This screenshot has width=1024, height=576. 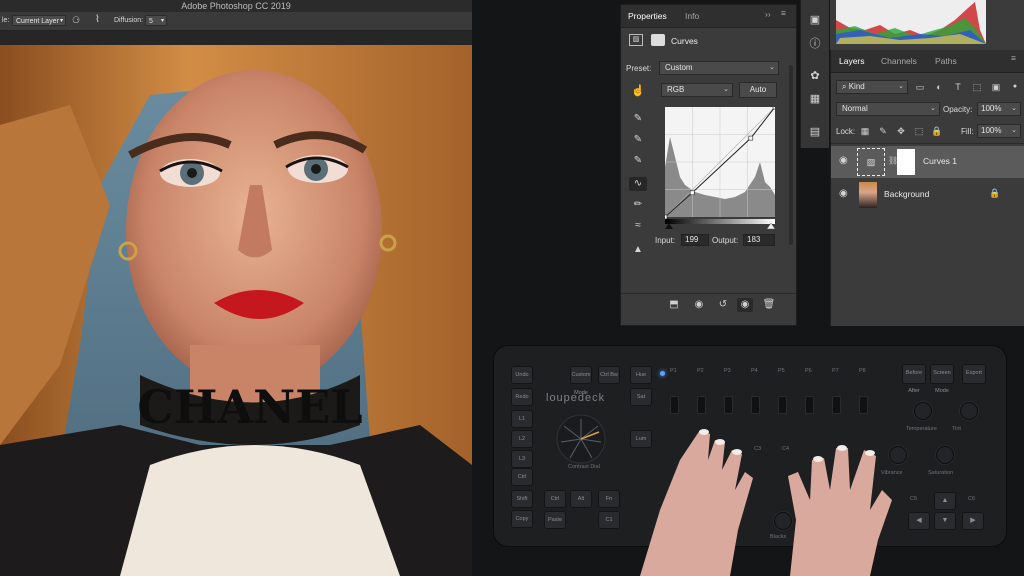 What do you see at coordinates (609, 499) in the screenshot?
I see `key-fn: Fn` at bounding box center [609, 499].